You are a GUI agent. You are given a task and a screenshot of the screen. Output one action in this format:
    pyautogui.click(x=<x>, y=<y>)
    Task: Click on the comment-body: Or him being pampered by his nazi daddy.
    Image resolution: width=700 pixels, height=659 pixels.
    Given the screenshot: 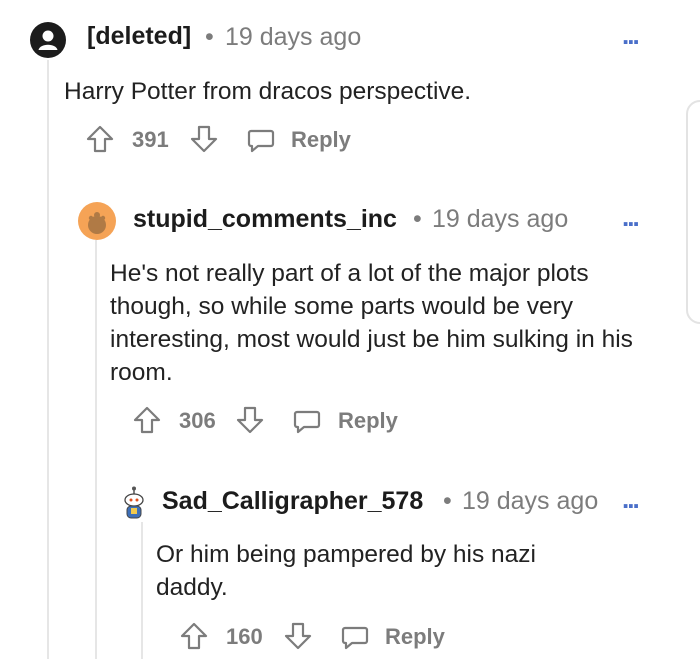 What is the action you would take?
    pyautogui.click(x=346, y=571)
    